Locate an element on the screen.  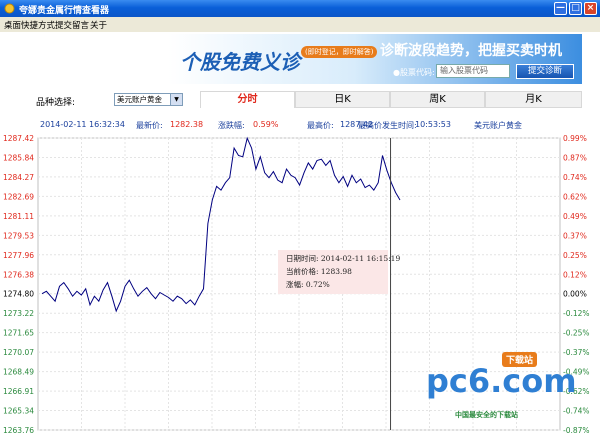
menu-bar: 桌面快捷方式 提交留言 关于 is located at coordinates (300, 25).